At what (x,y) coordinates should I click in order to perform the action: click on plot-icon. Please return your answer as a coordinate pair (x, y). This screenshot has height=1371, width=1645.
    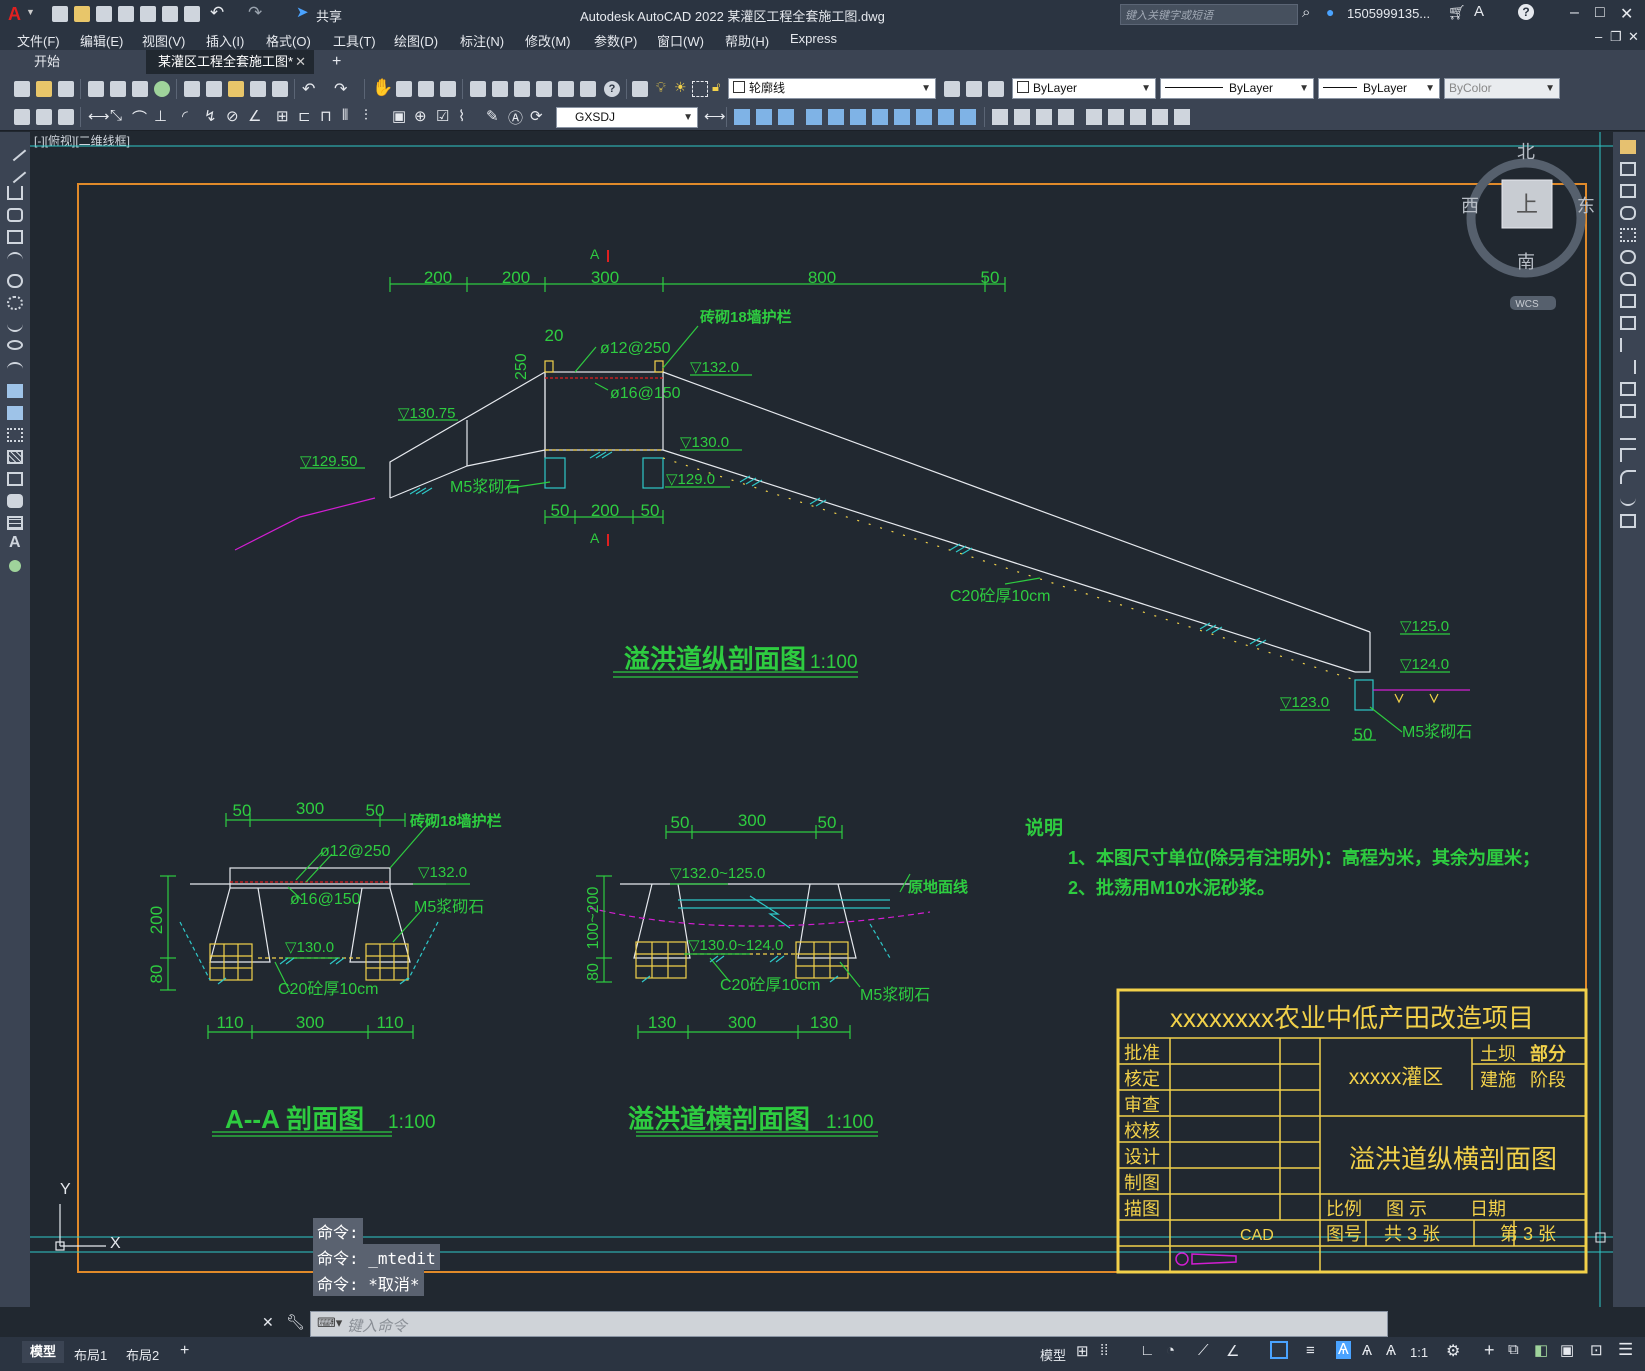
    Looking at the image, I should click on (192, 14).